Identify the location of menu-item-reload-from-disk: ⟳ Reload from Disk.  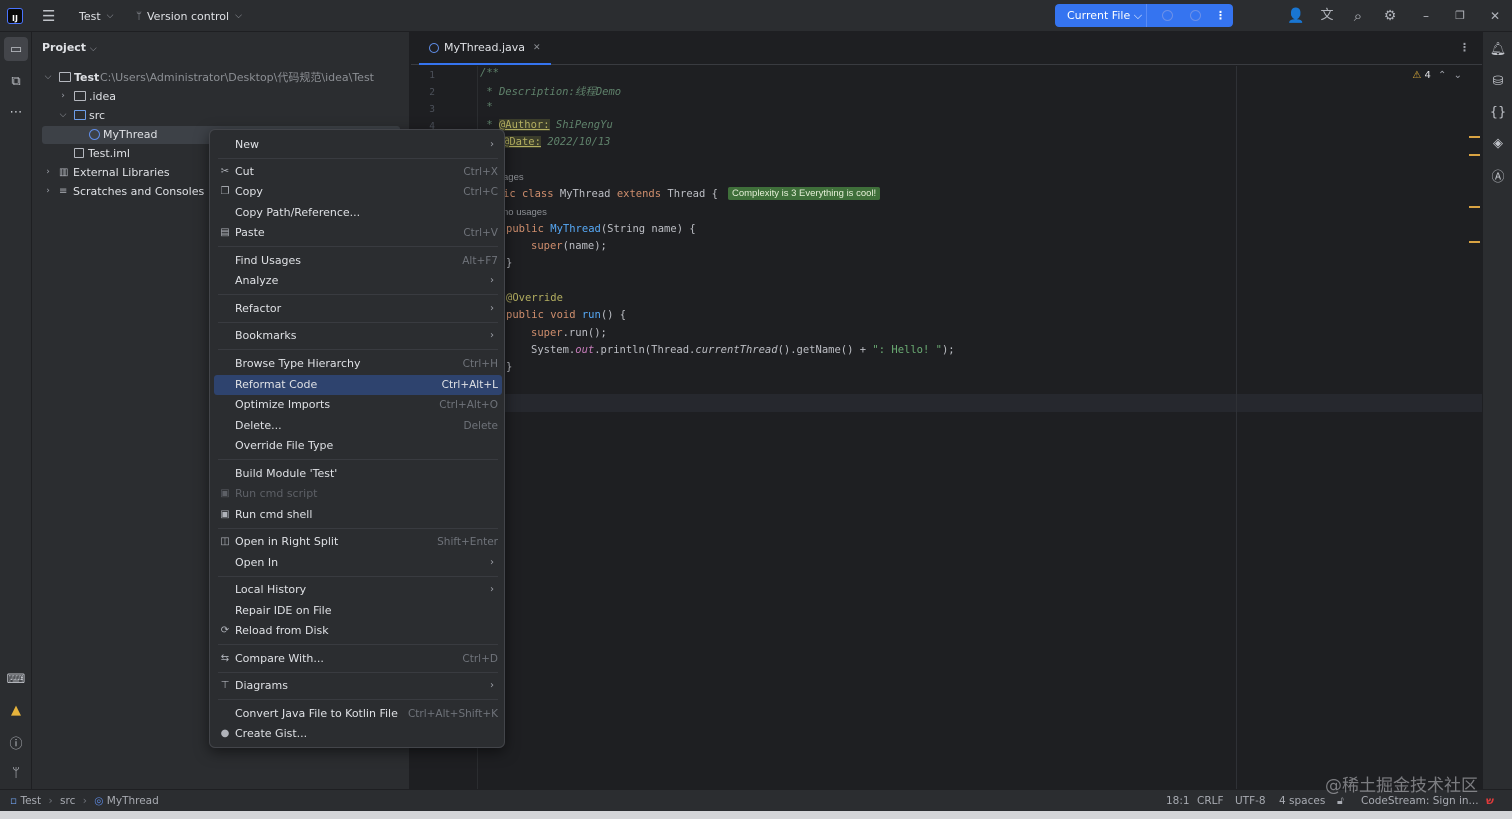
(358, 631).